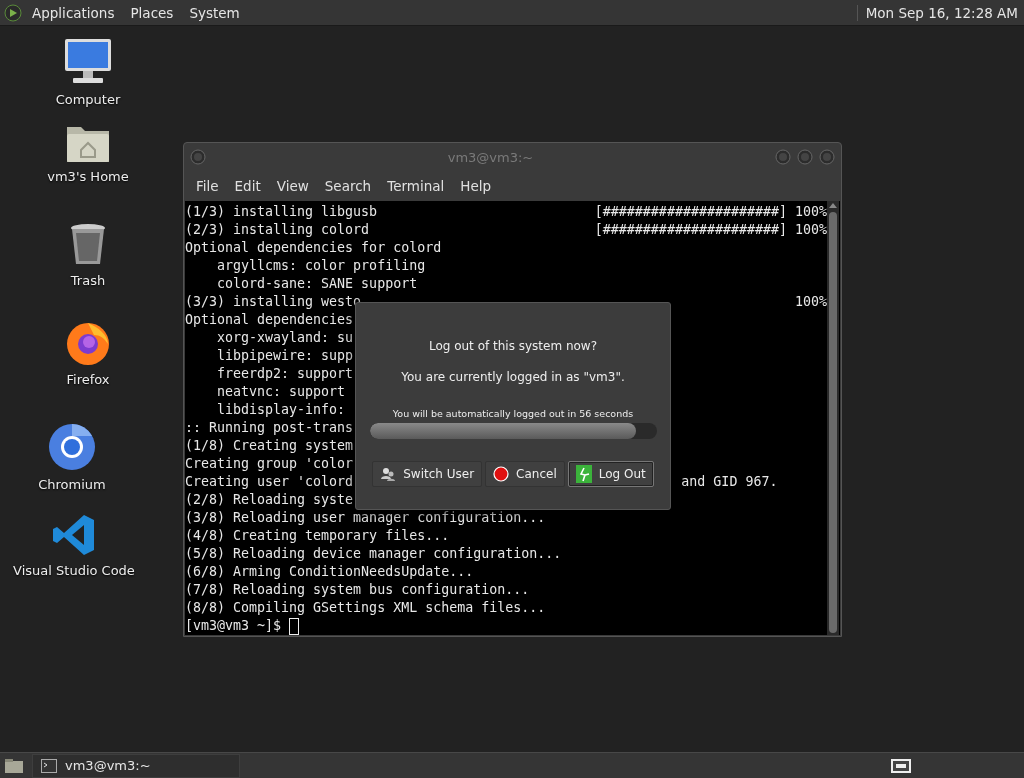  I want to click on dialog-button: Cancel, so click(525, 474).